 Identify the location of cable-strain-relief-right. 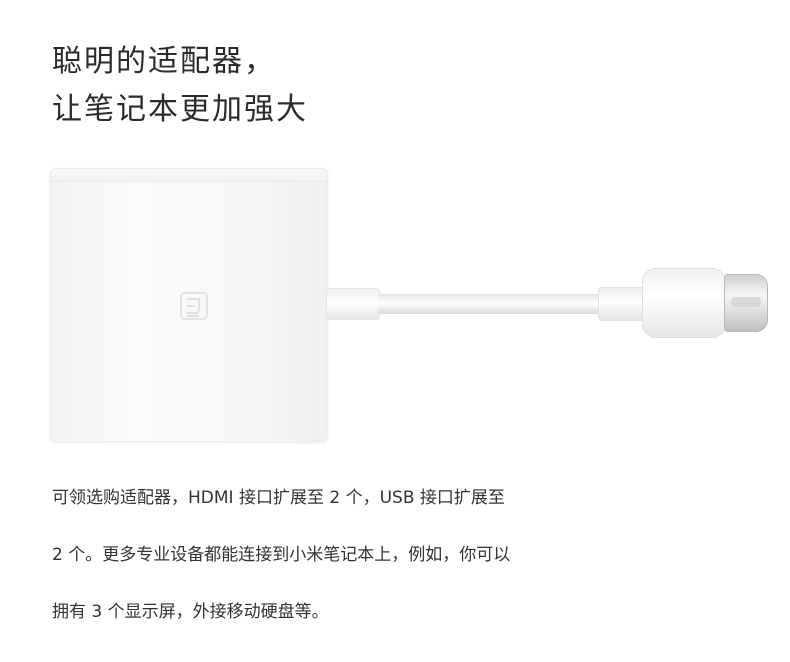
(622, 304).